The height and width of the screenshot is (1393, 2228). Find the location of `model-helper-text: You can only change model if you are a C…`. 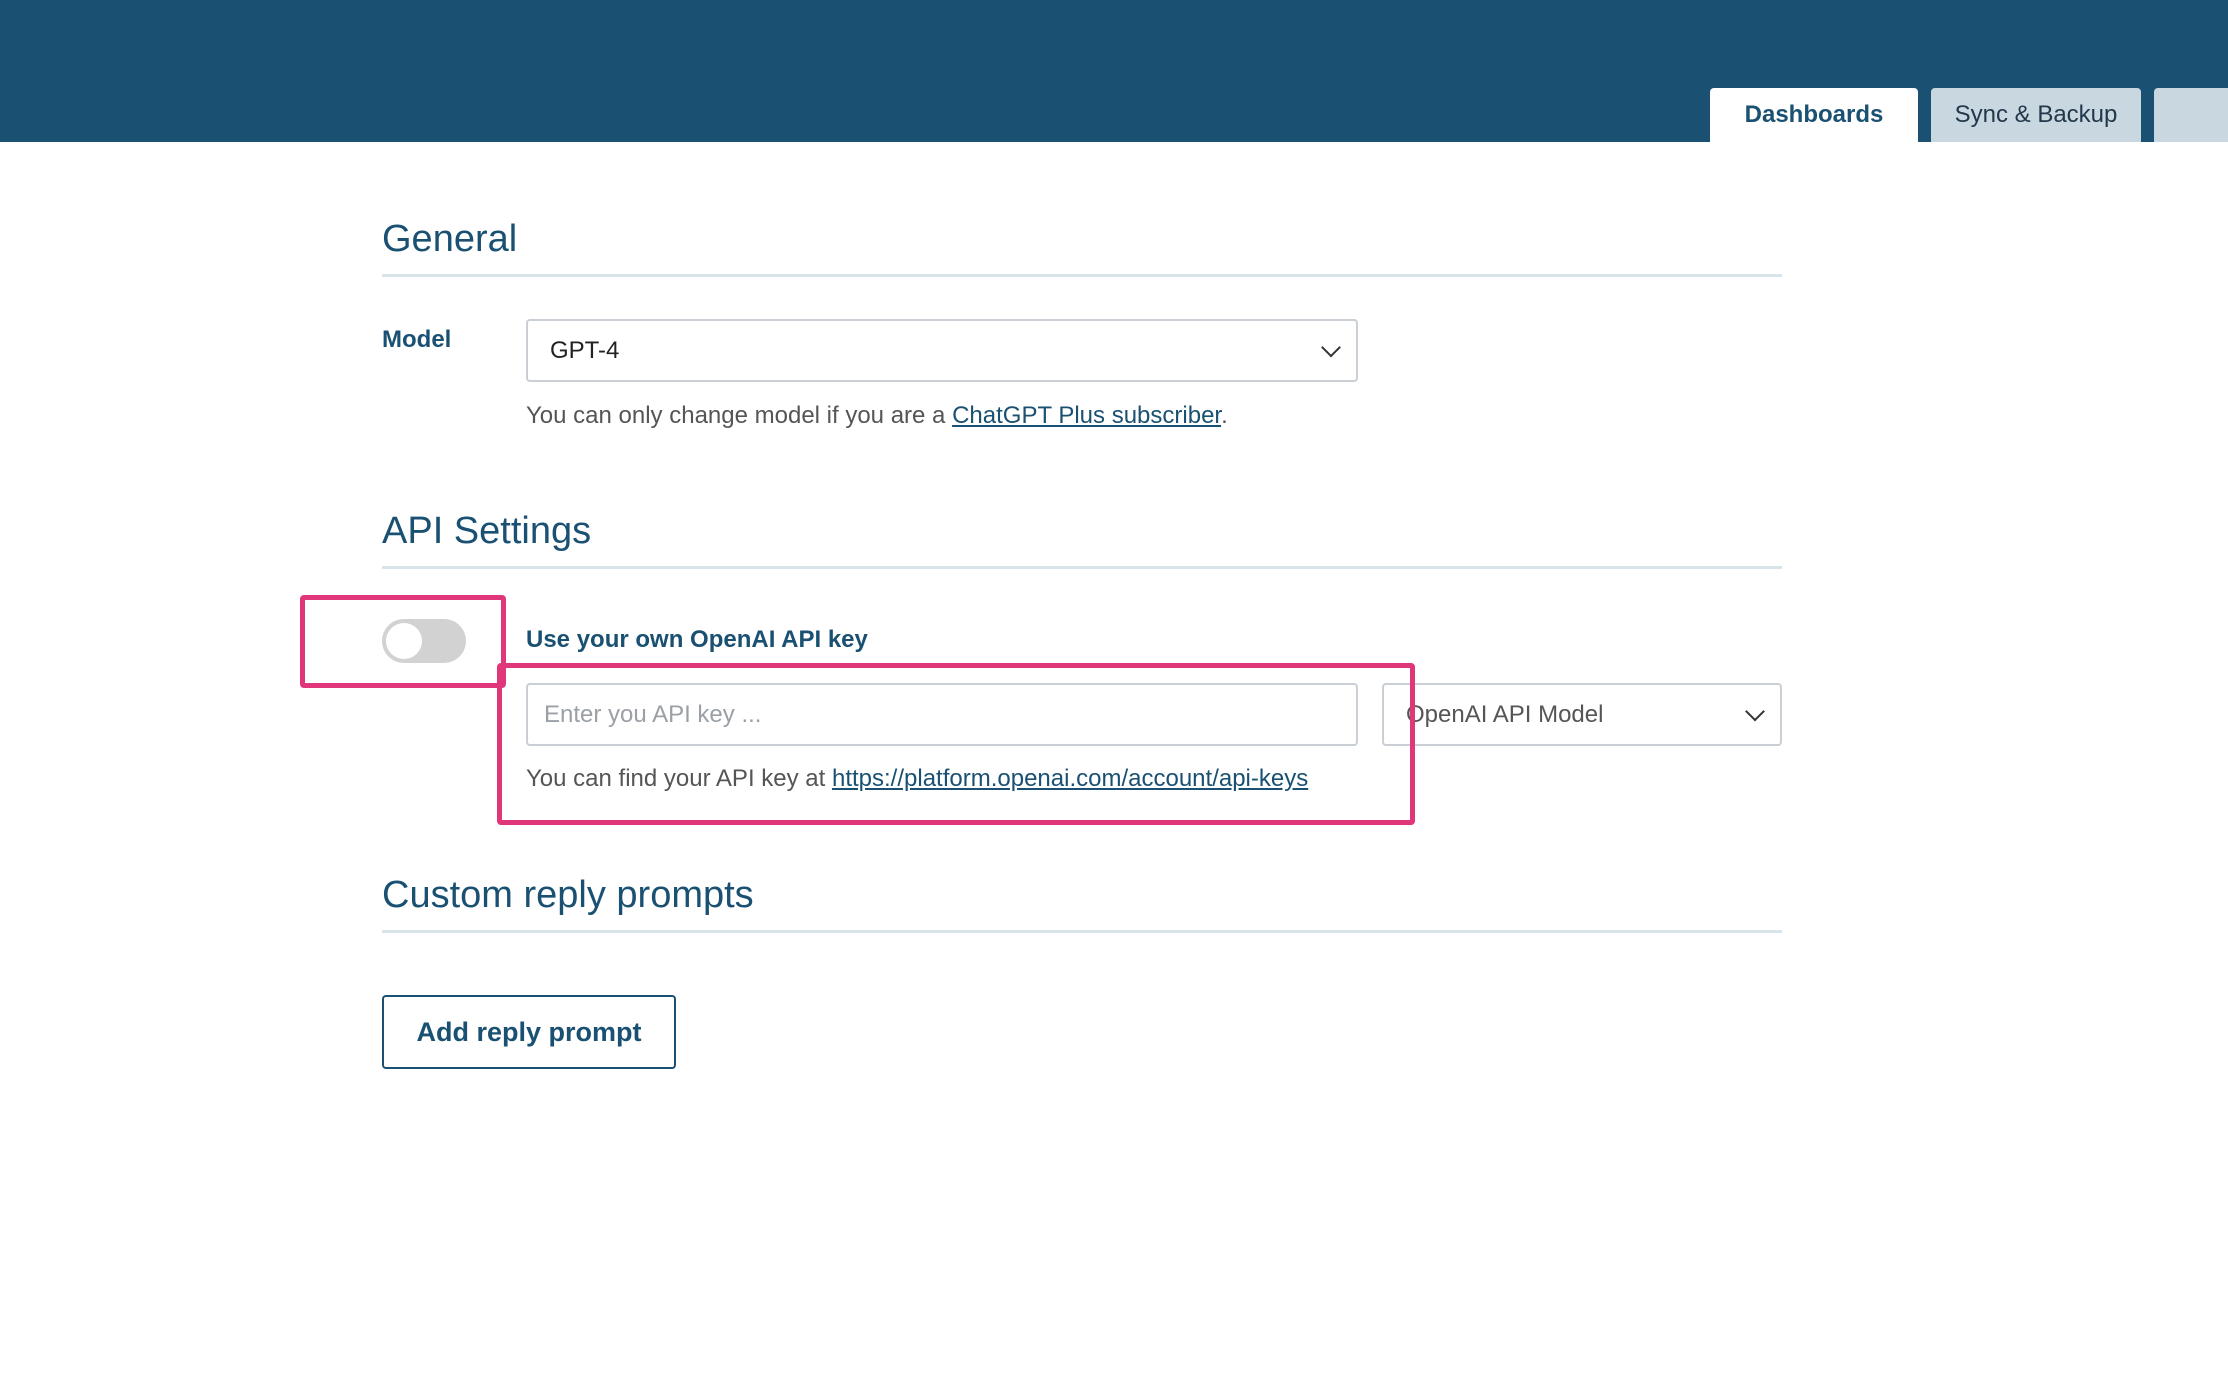

model-helper-text: You can only change model if you are a C… is located at coordinates (877, 416).